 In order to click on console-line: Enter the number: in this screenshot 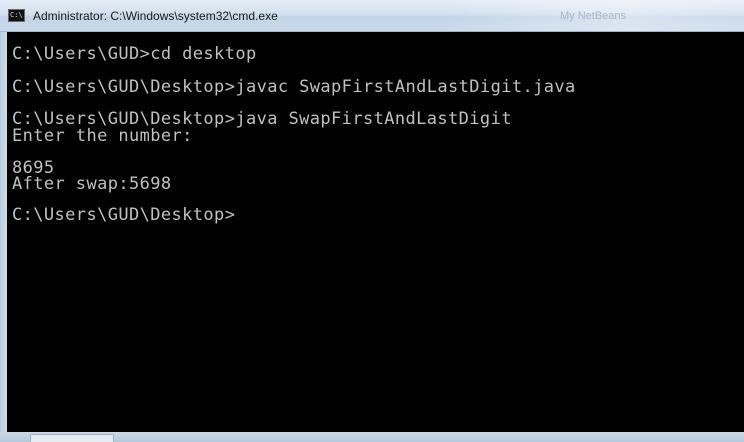, I will do `click(102, 136)`.